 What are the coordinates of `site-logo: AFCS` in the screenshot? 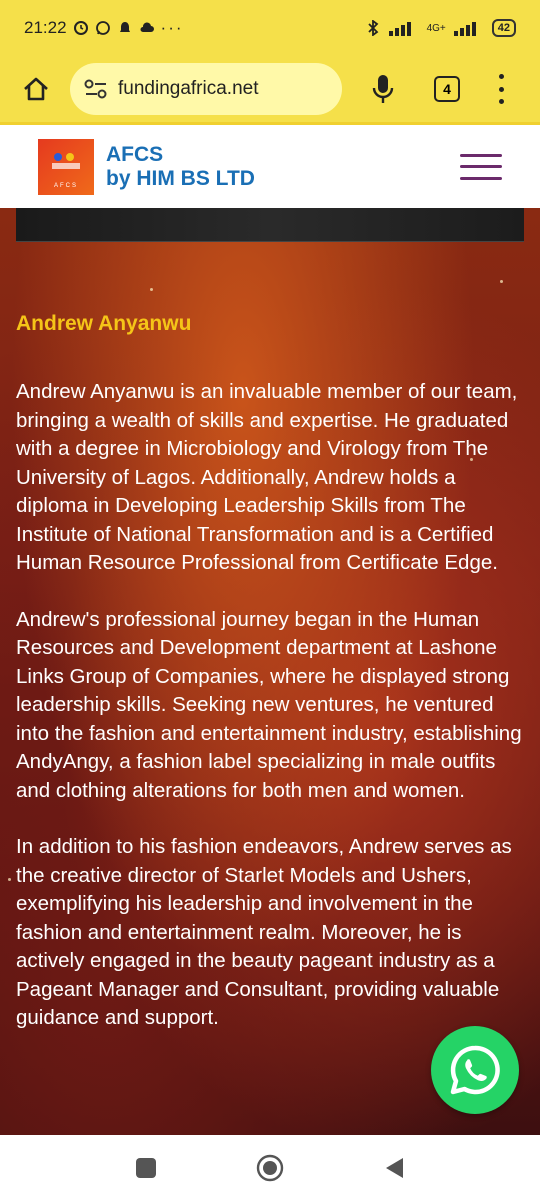 It's located at (66, 166).